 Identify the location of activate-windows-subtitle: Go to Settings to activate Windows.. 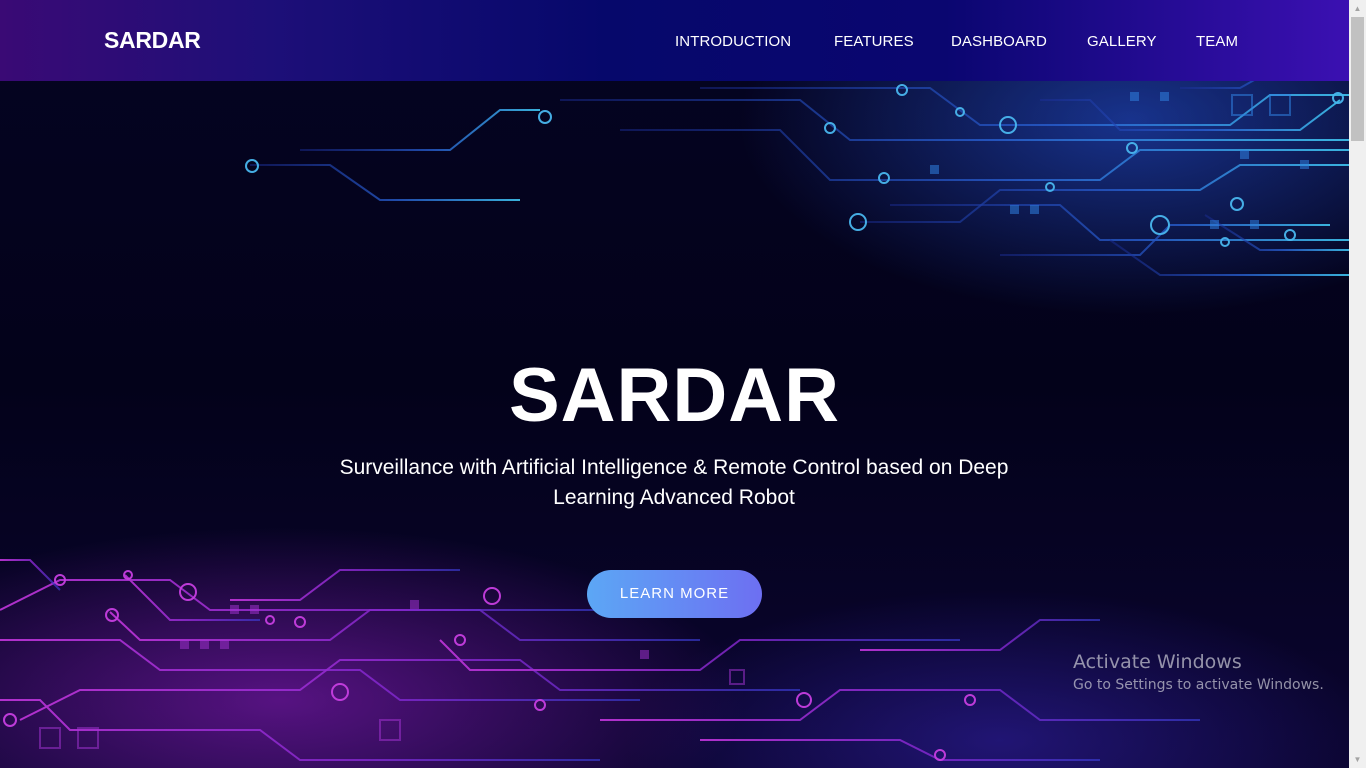
(1198, 685).